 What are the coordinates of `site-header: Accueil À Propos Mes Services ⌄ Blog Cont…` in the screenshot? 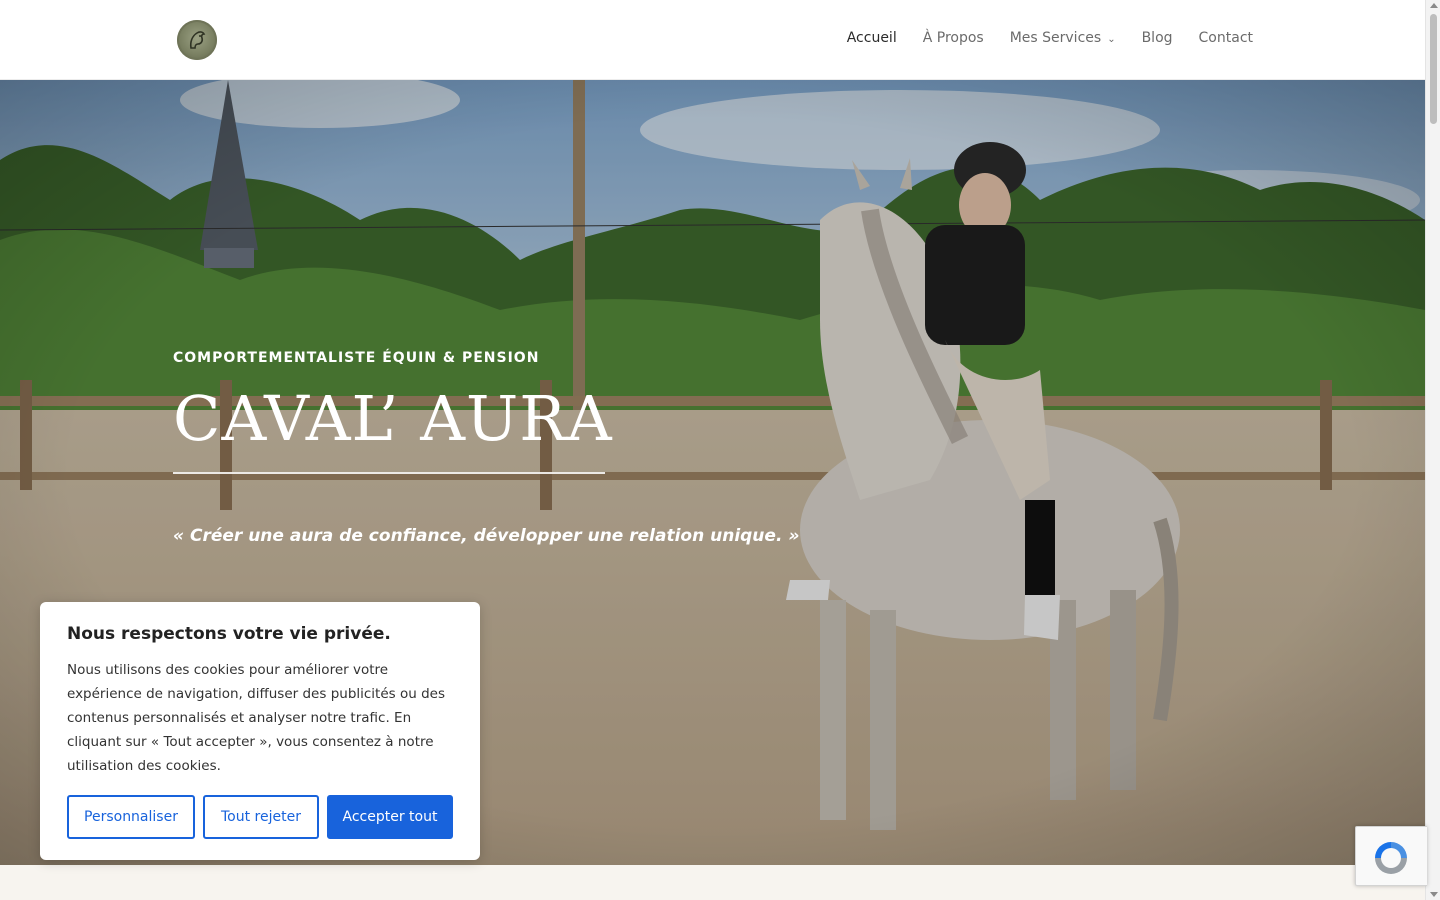 It's located at (712, 40).